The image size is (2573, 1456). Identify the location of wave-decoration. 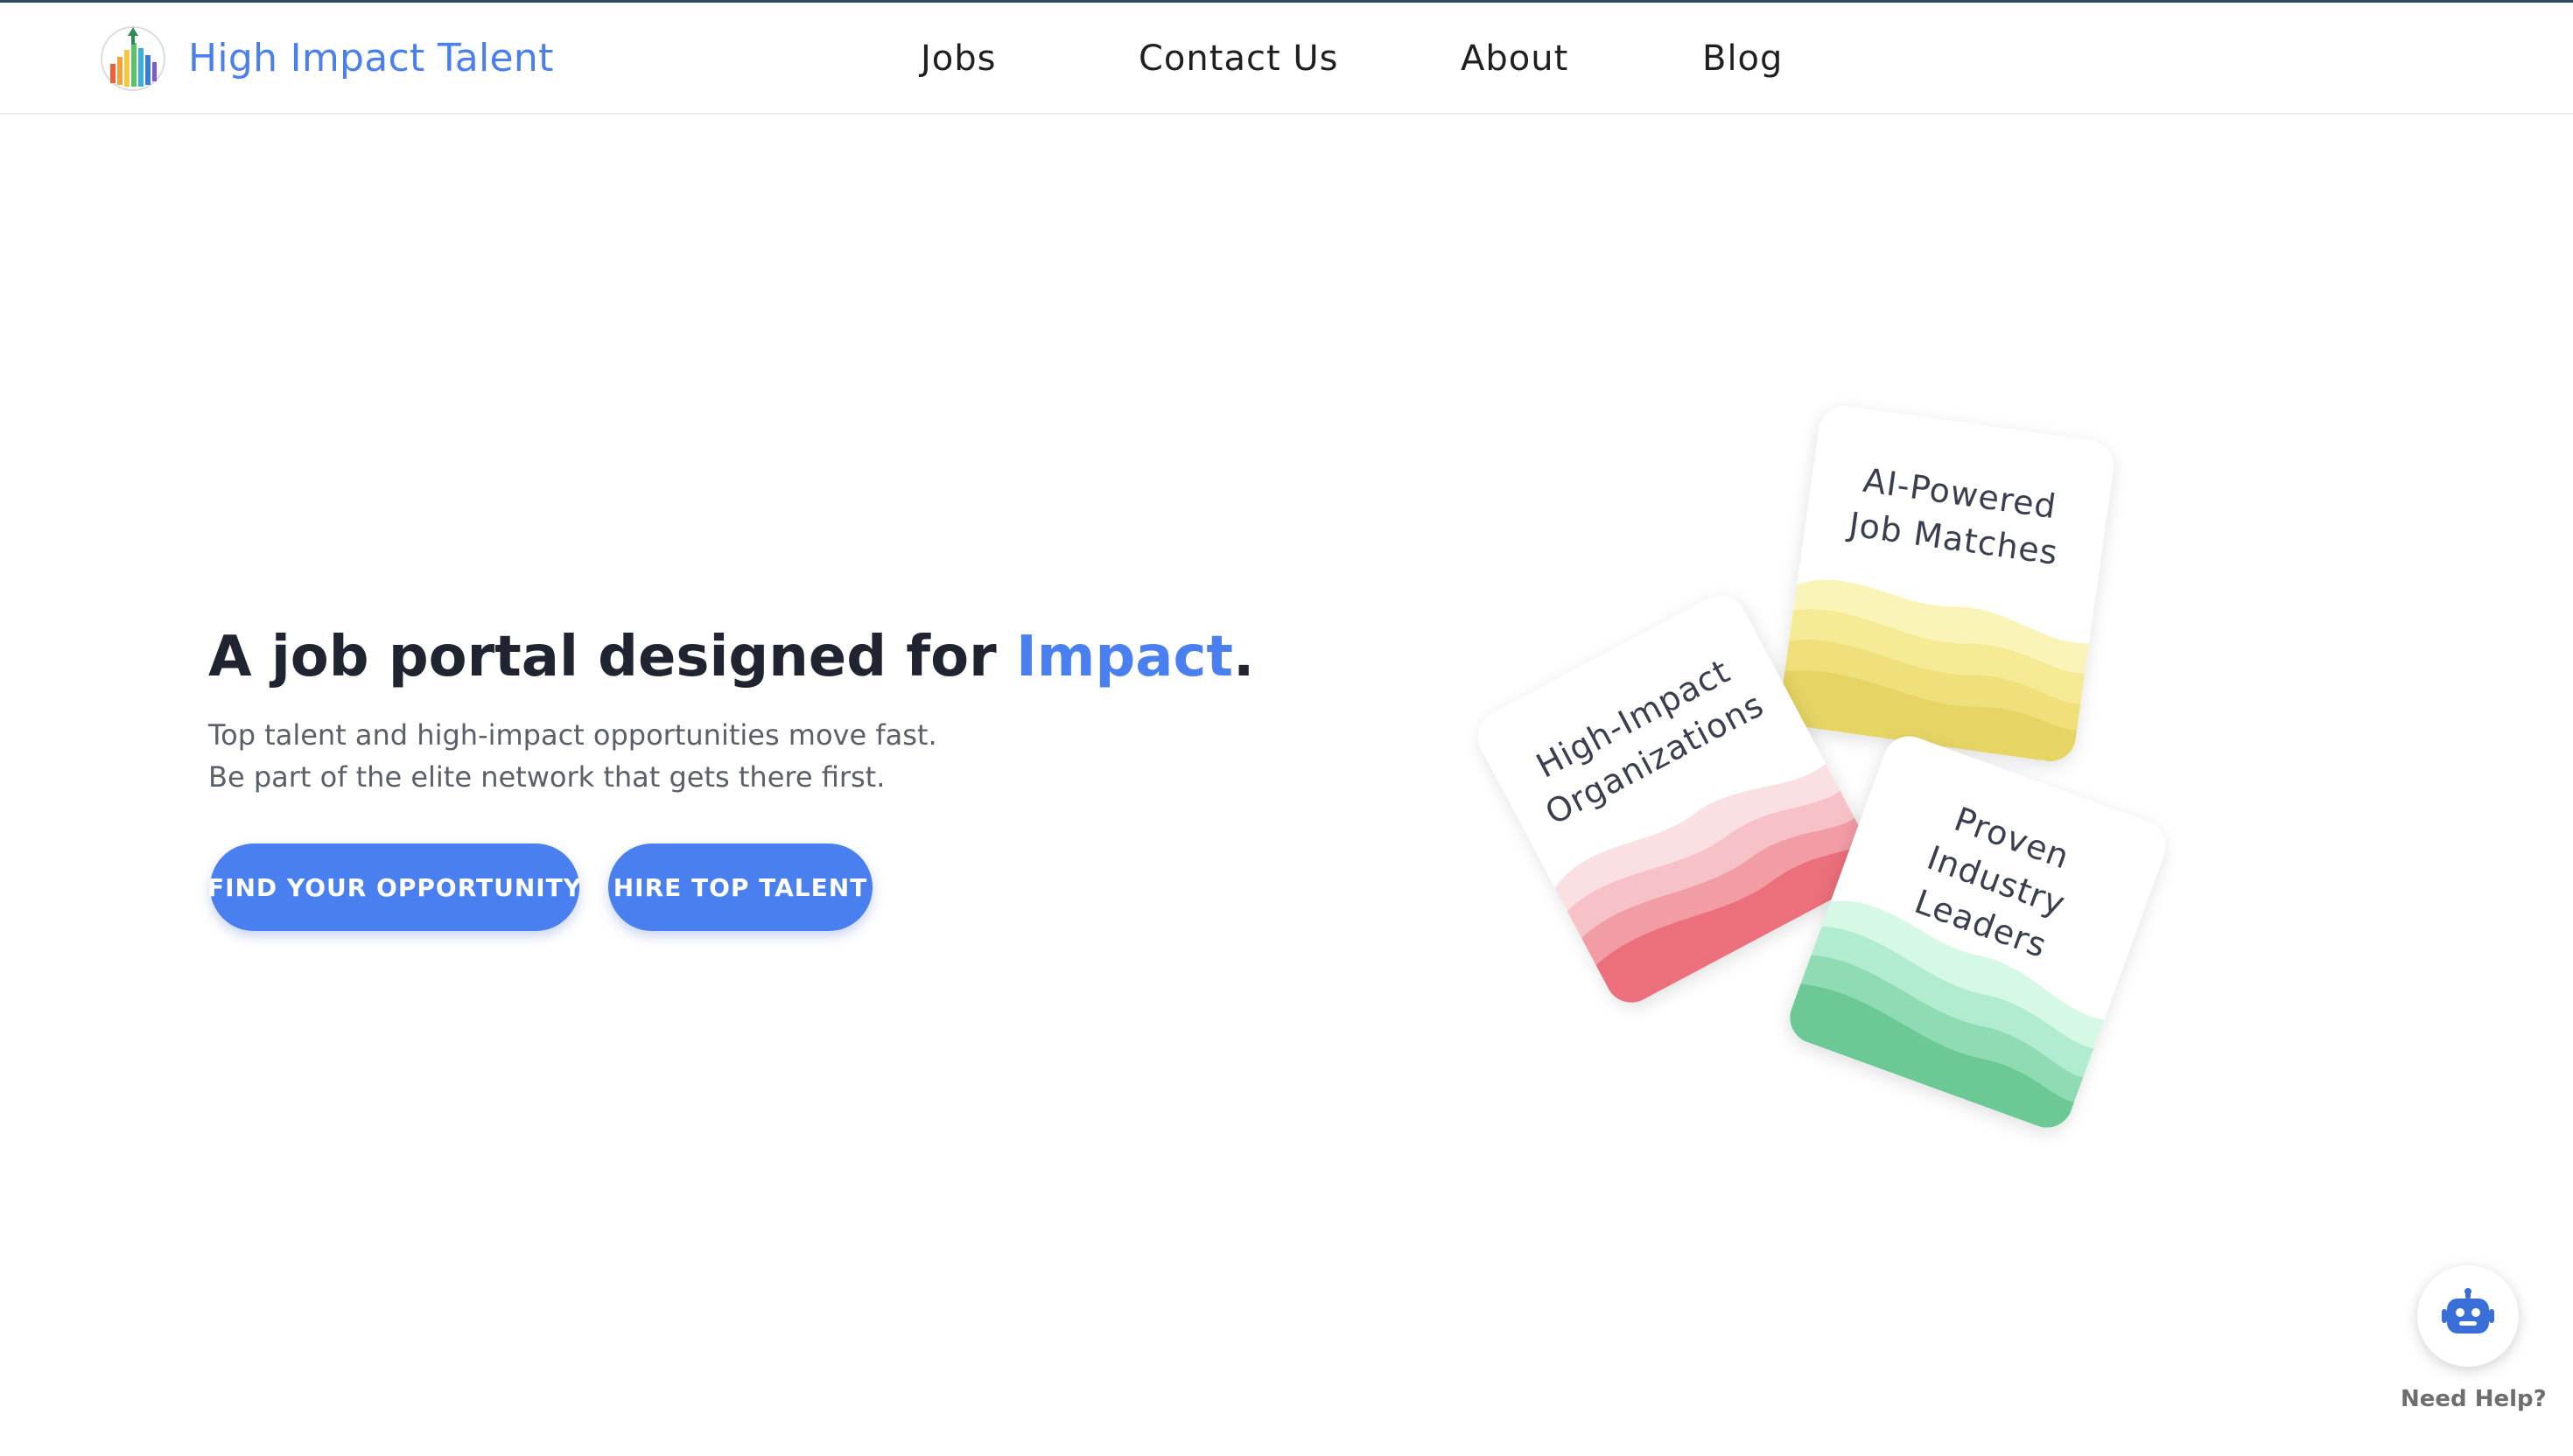
(1934, 672).